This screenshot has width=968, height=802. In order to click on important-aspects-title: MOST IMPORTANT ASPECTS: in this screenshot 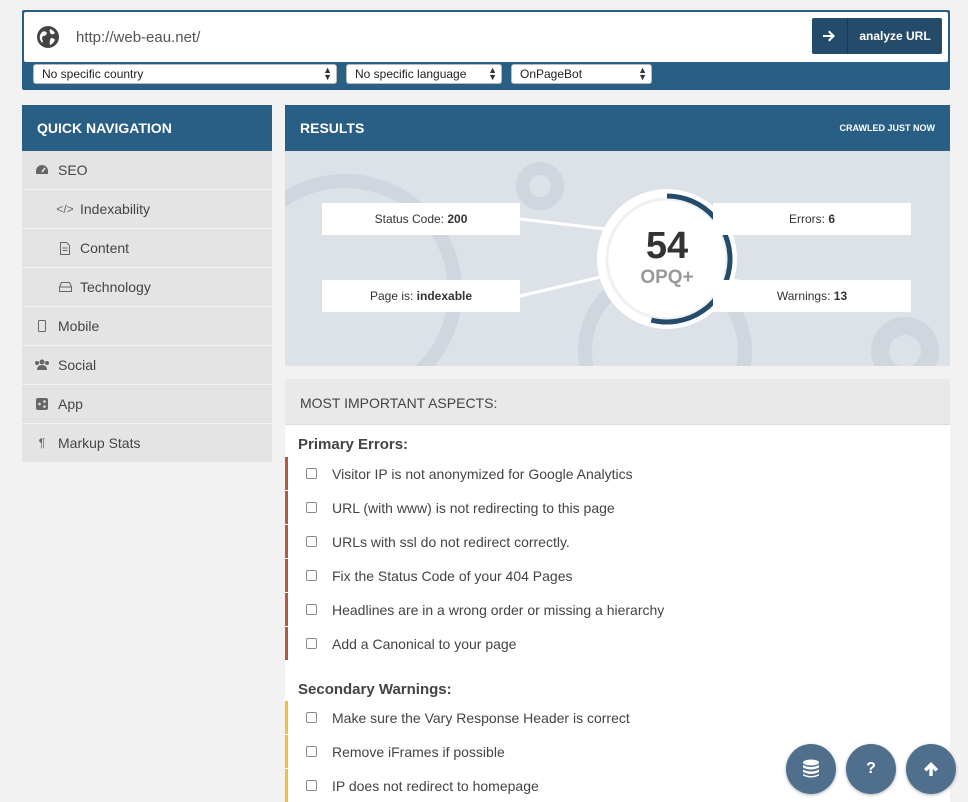, I will do `click(617, 402)`.